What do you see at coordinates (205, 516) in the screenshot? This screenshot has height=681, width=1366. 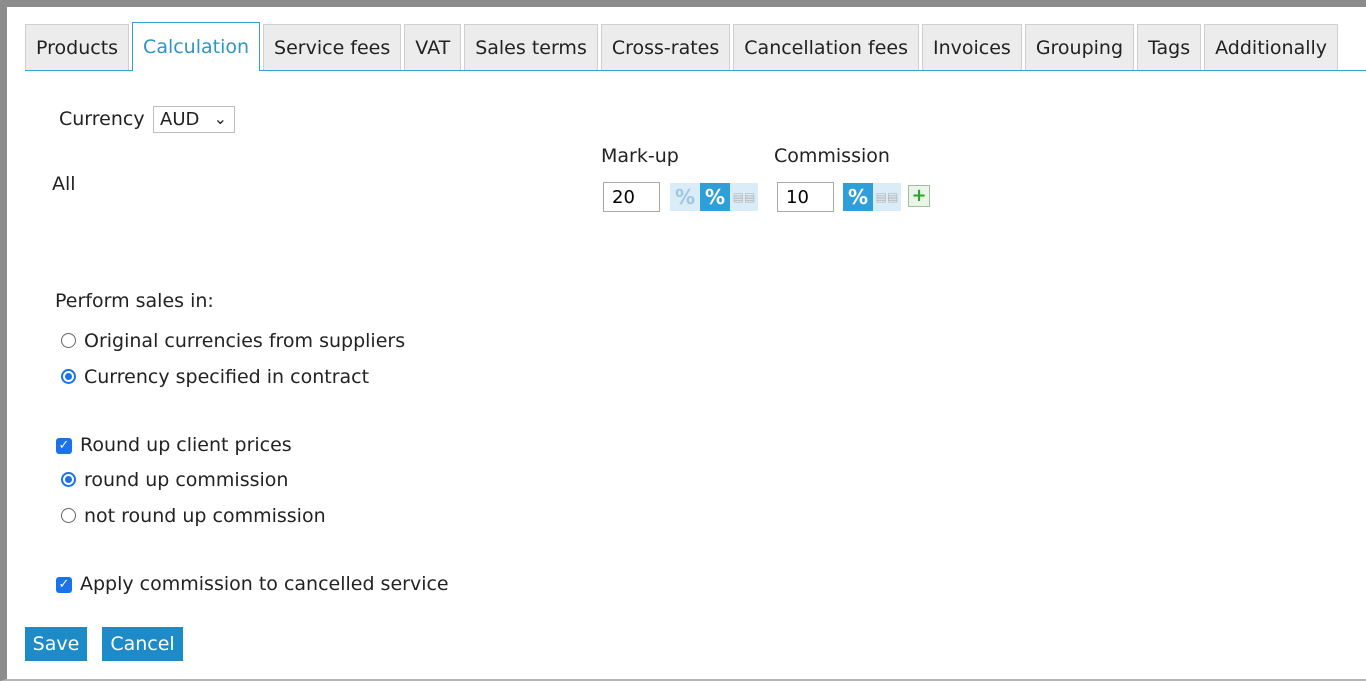 I see `radio-not-round-up-commission-label: not round up commission` at bounding box center [205, 516].